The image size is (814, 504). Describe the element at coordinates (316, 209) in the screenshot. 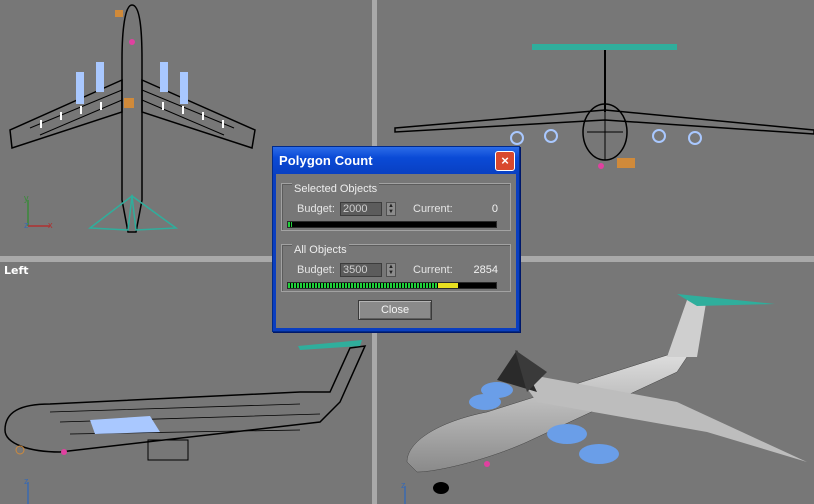

I see `selected-budget-label: Budget:` at that location.